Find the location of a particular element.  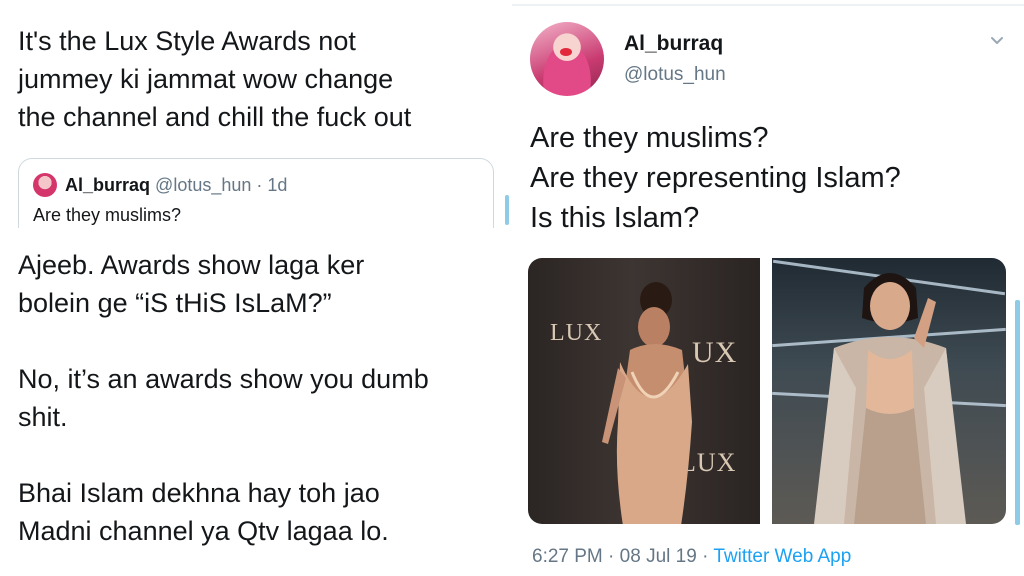

quote-avatar is located at coordinates (45, 185).